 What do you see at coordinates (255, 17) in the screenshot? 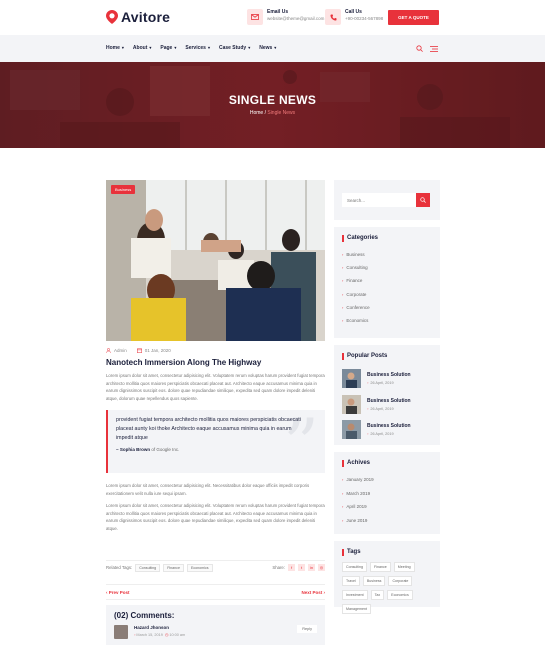
I see `email-icon` at bounding box center [255, 17].